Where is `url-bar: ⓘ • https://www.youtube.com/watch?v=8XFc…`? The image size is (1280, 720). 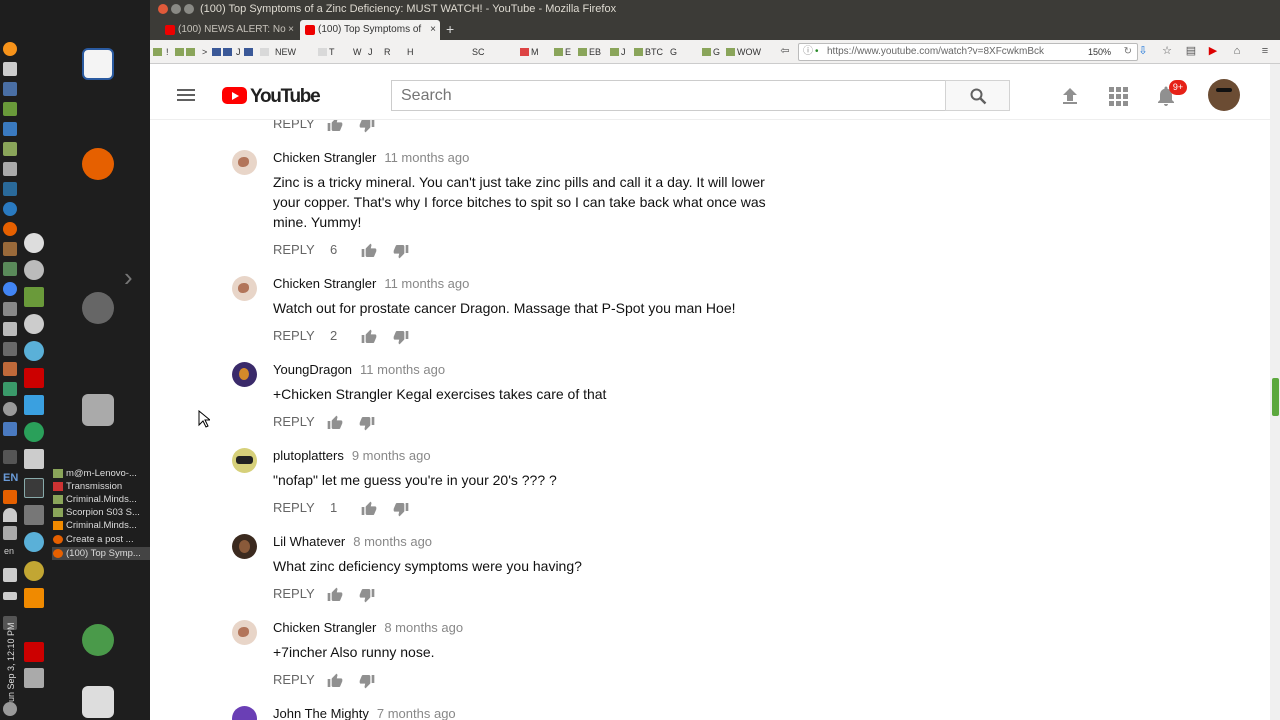
url-bar: ⓘ • https://www.youtube.com/watch?v=8XFc… is located at coordinates (968, 52).